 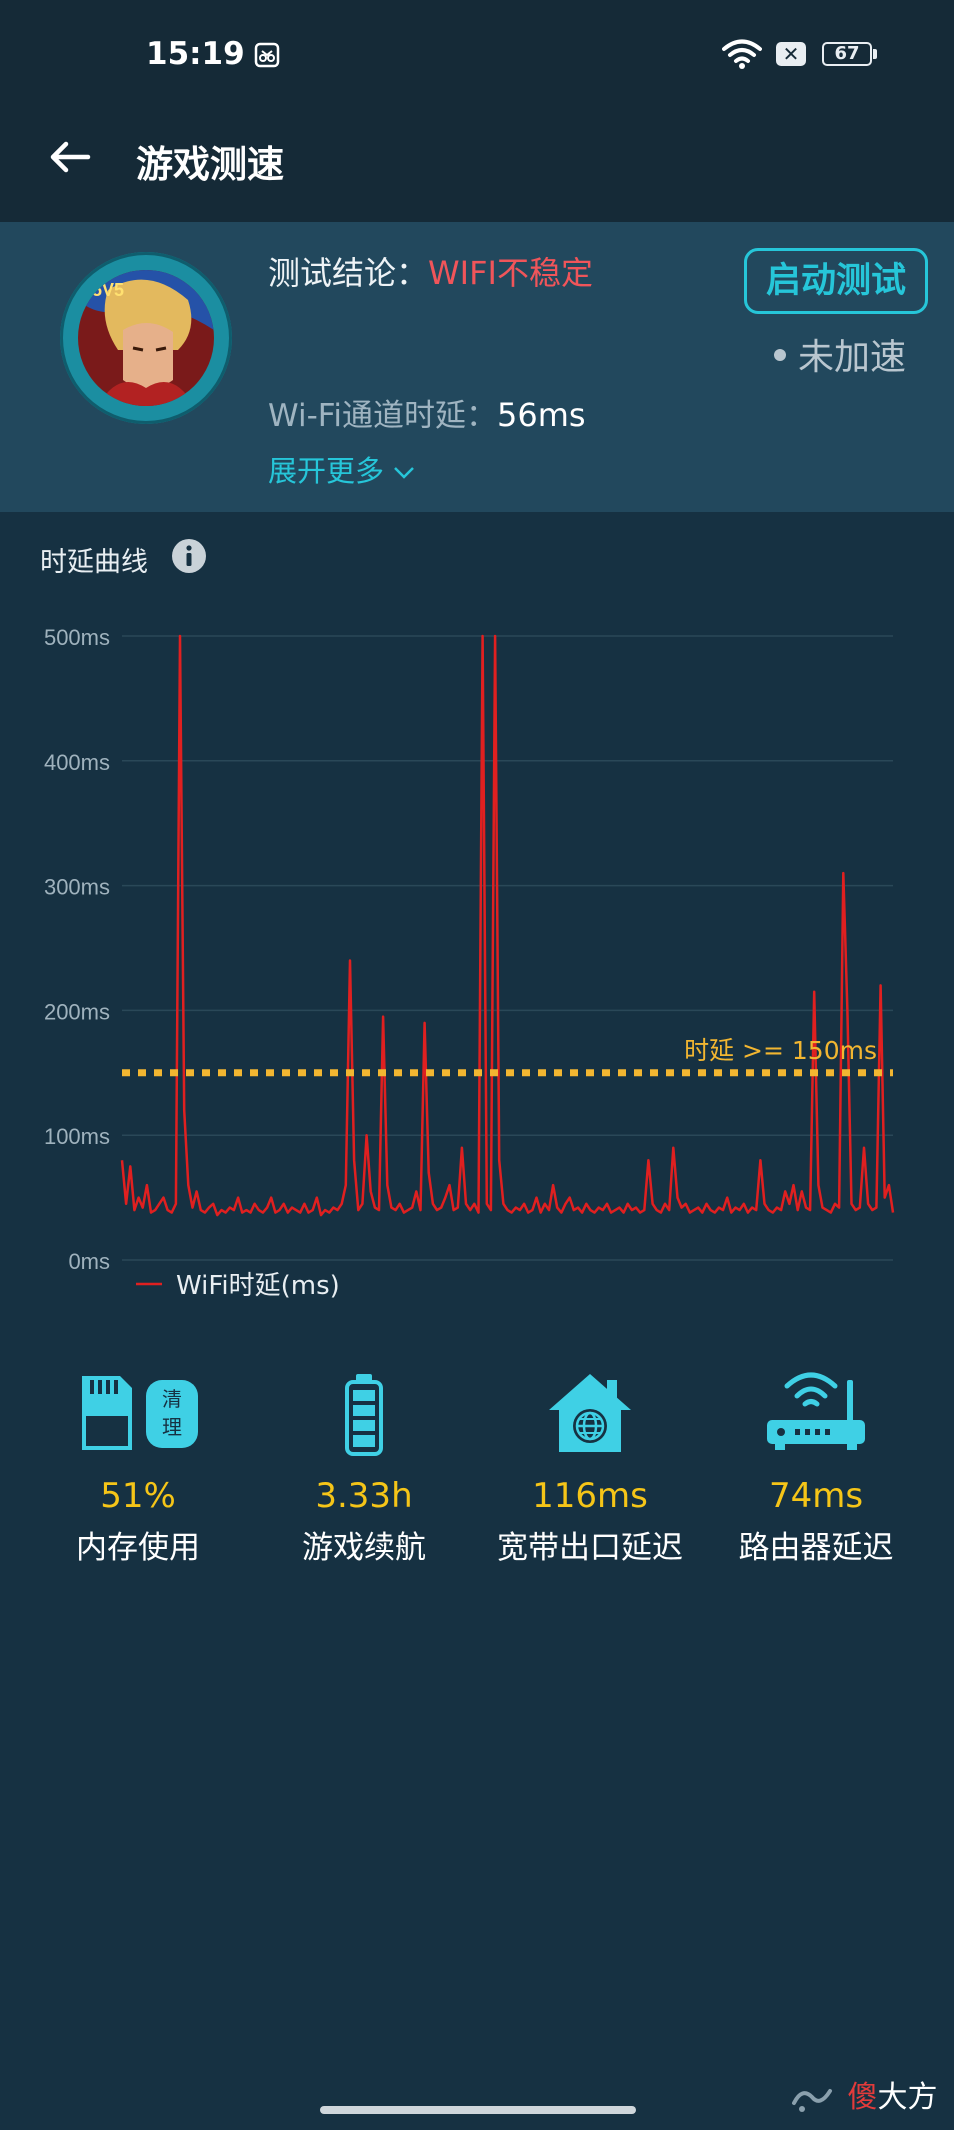 What do you see at coordinates (816, 1548) in the screenshot?
I see `stat-label: 路由器延迟` at bounding box center [816, 1548].